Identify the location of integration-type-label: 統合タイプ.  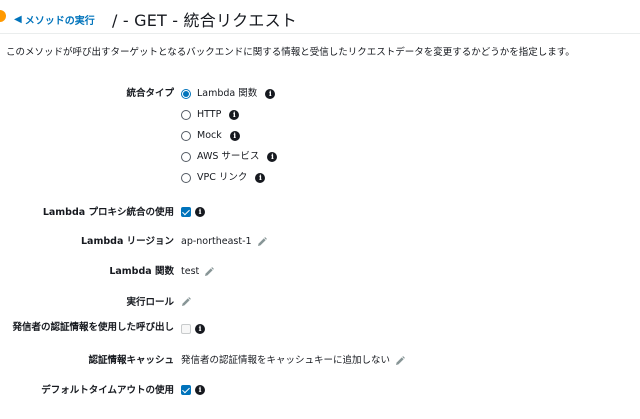
(150, 93).